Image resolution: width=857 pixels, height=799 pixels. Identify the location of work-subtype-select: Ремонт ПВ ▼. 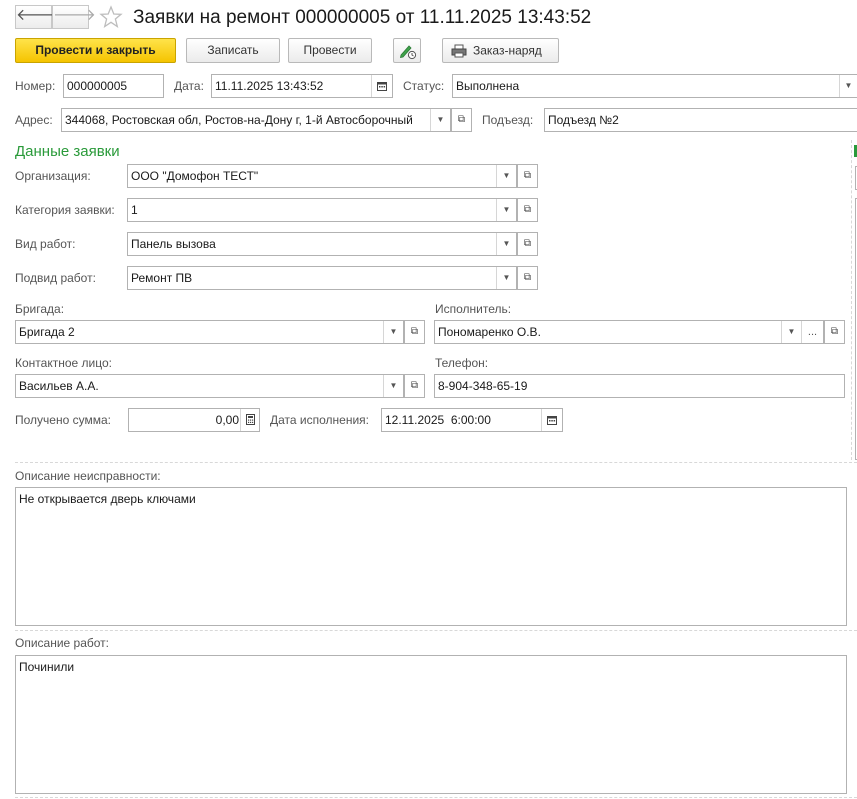
(322, 278).